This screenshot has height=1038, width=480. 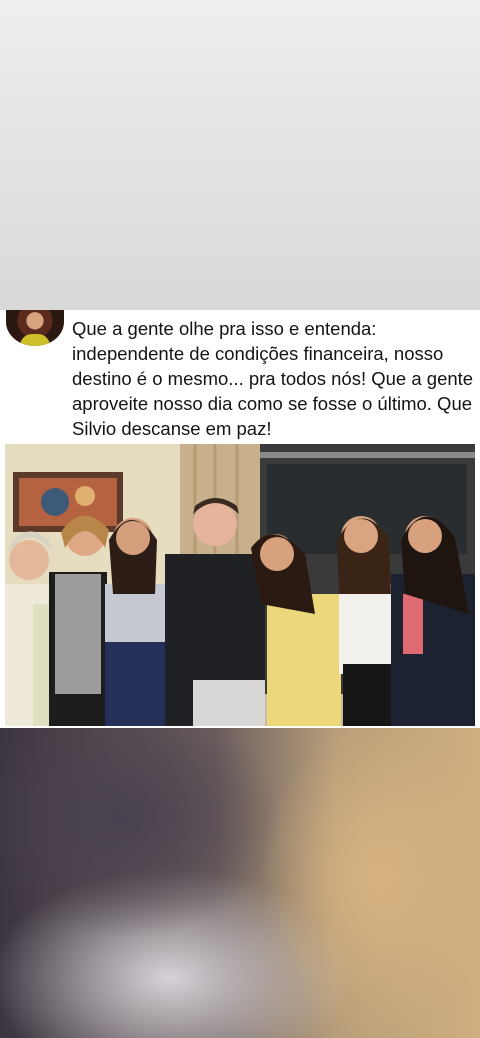 I want to click on author-avatar, so click(x=35, y=328).